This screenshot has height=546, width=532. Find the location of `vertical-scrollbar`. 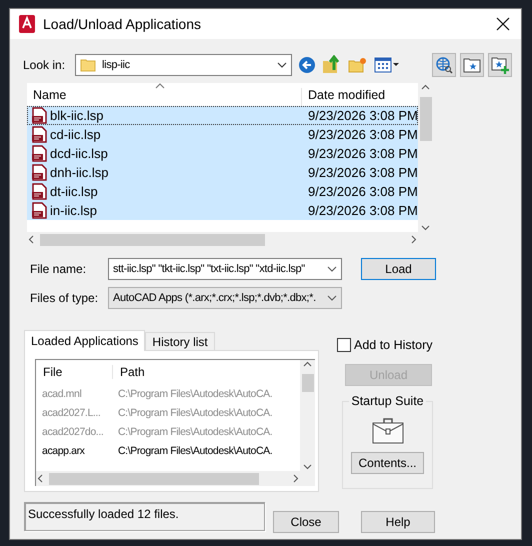

vertical-scrollbar is located at coordinates (307, 415).